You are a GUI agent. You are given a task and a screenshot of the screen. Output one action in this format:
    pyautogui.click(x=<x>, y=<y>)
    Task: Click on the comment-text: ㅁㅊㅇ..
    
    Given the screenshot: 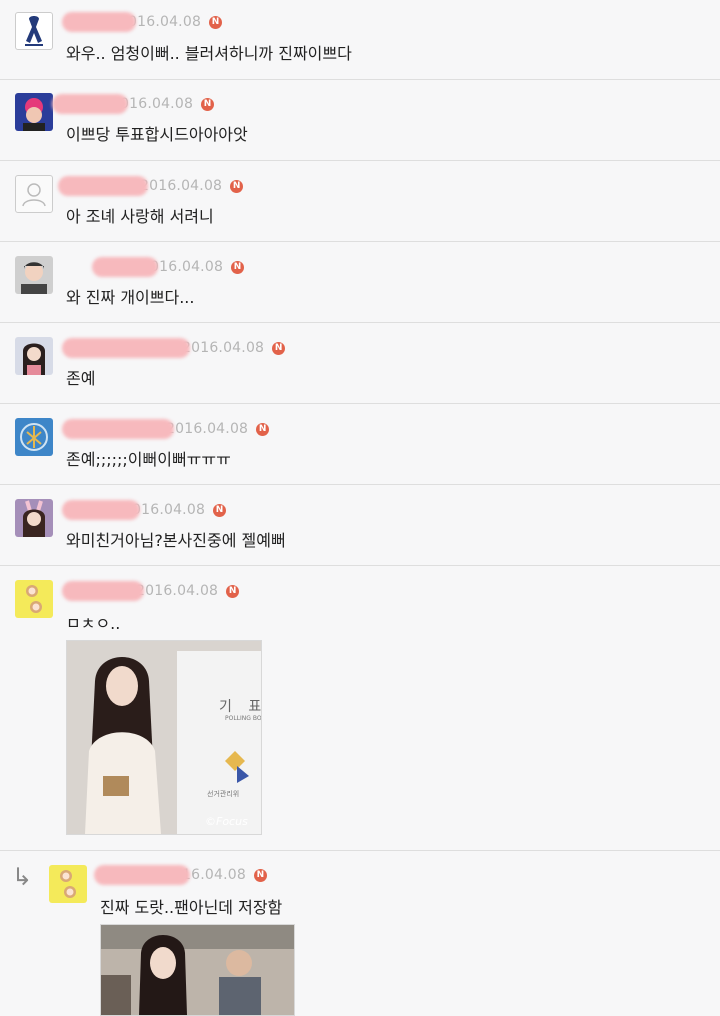 What is the action you would take?
    pyautogui.click(x=93, y=623)
    